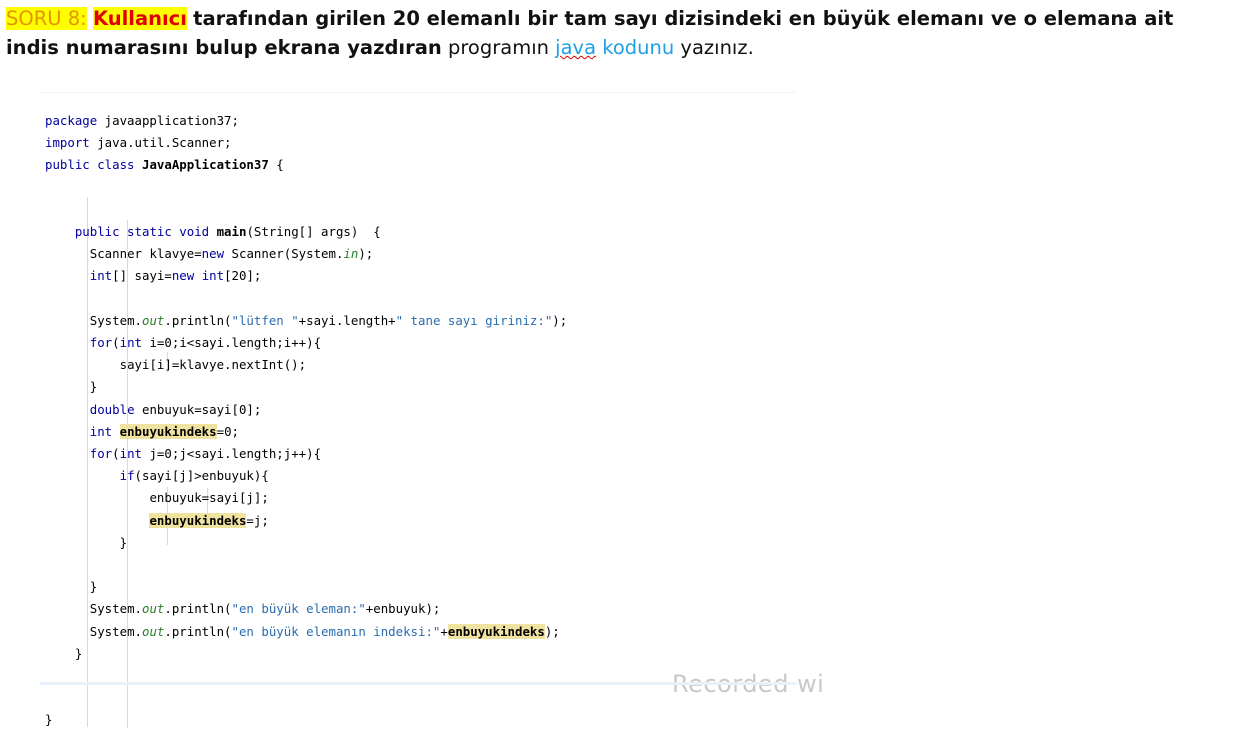 The height and width of the screenshot is (732, 1238). Describe the element at coordinates (717, 47) in the screenshot. I see `question-plain-end: yazınız.` at that location.